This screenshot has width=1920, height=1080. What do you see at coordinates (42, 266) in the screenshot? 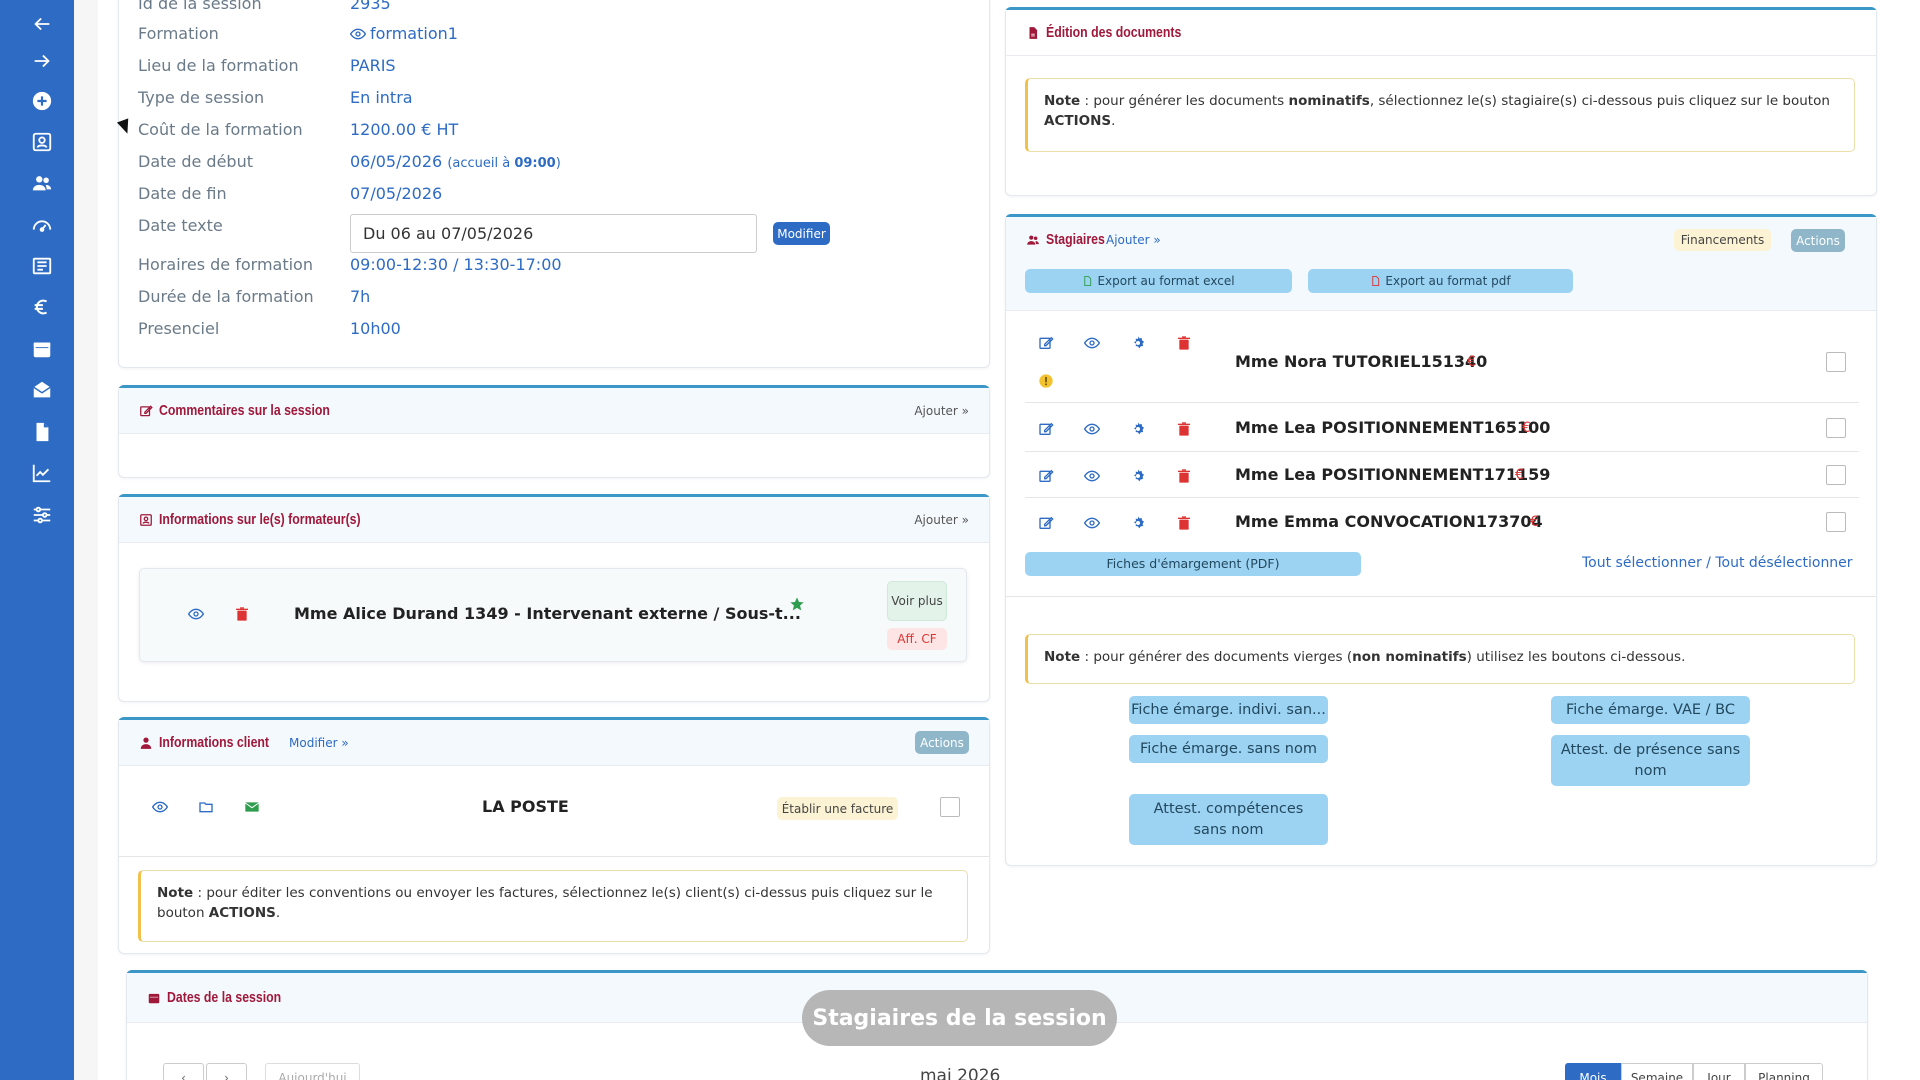
I see `catalog-icon` at bounding box center [42, 266].